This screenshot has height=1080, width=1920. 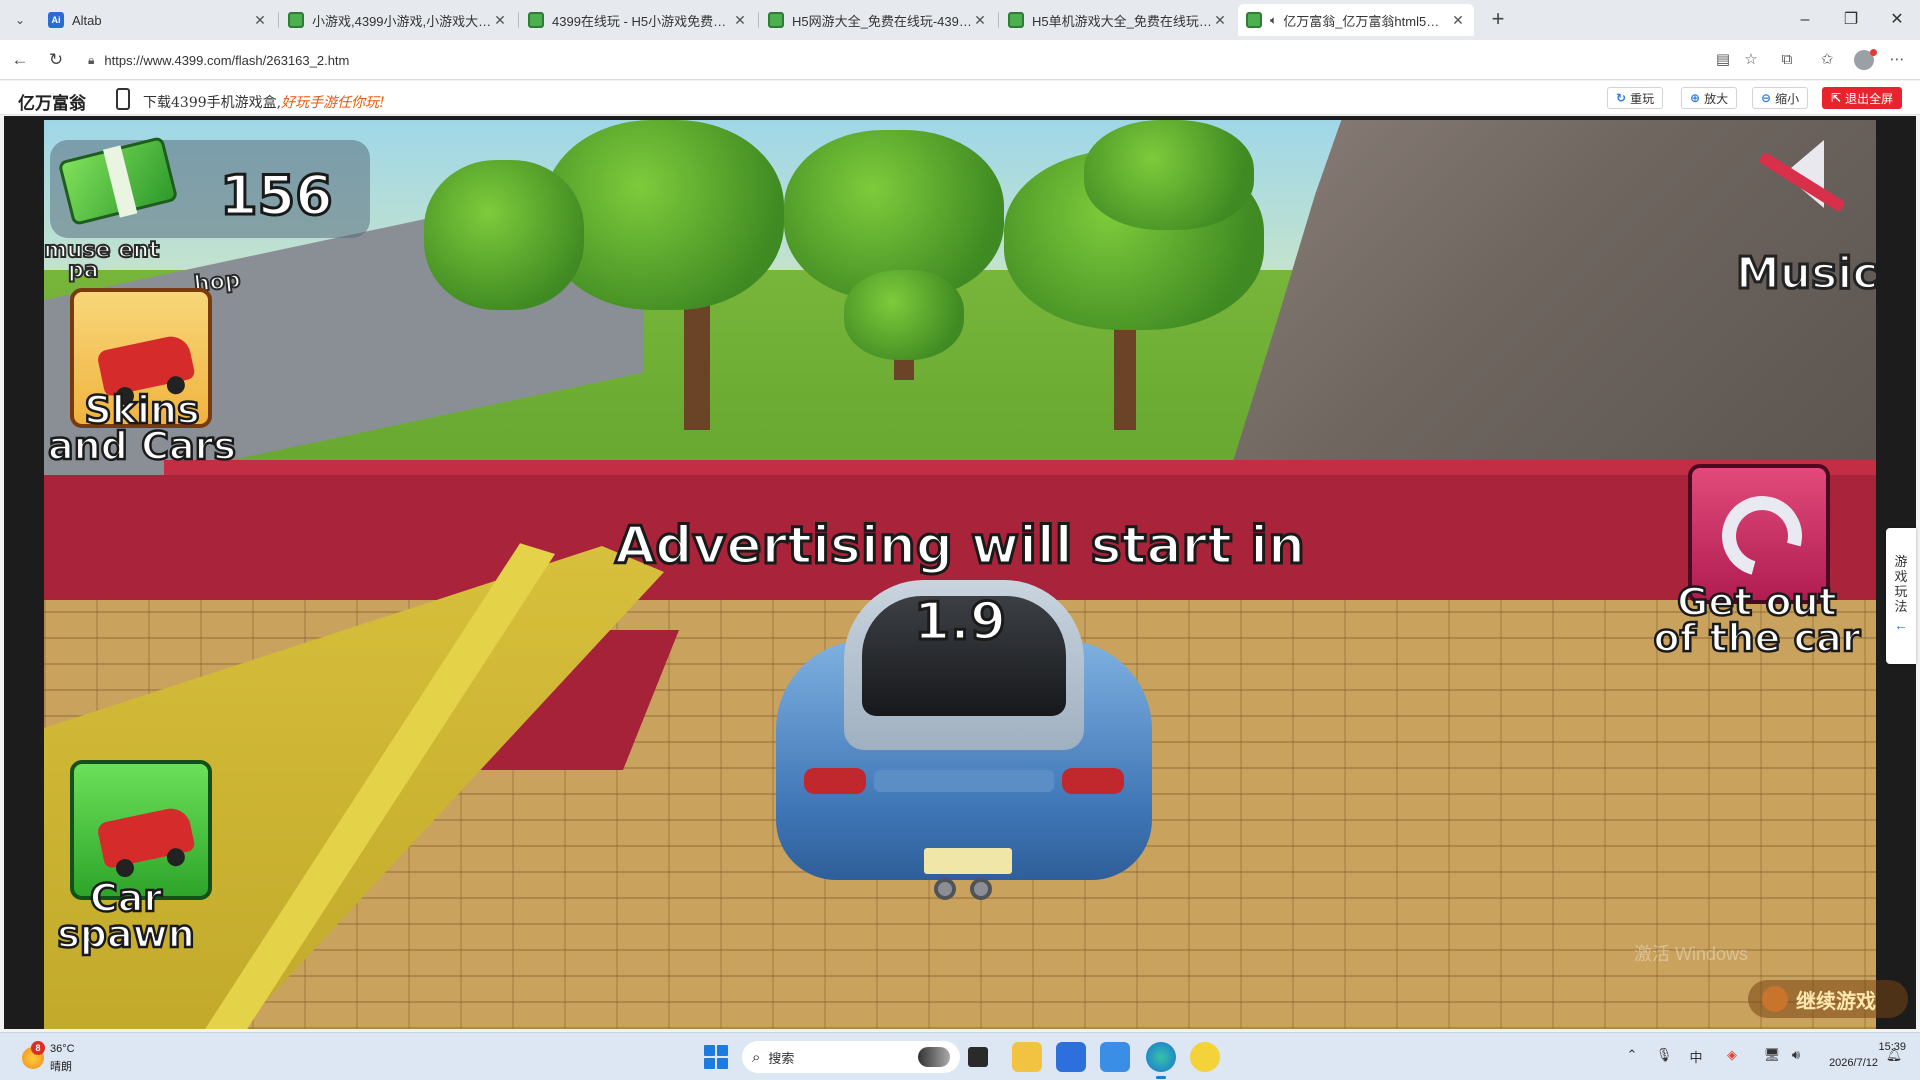 What do you see at coordinates (851, 1057) in the screenshot?
I see `taskbar-search: ⌕ 搜索` at bounding box center [851, 1057].